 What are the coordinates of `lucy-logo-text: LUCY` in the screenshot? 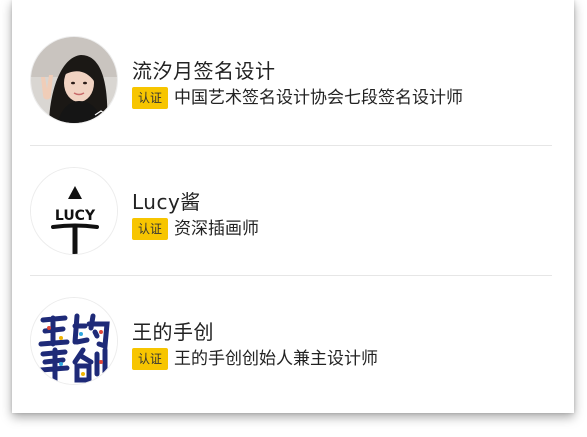 It's located at (75, 216).